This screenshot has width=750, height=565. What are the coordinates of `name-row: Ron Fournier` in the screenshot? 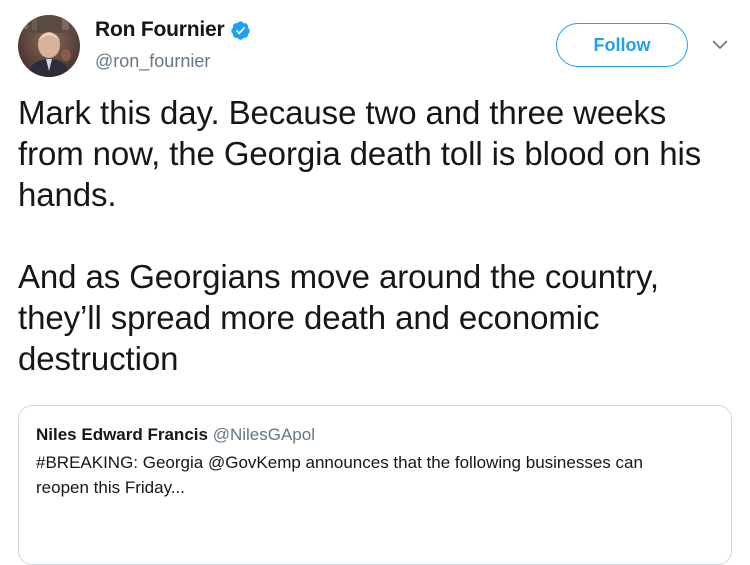 It's located at (173, 30).